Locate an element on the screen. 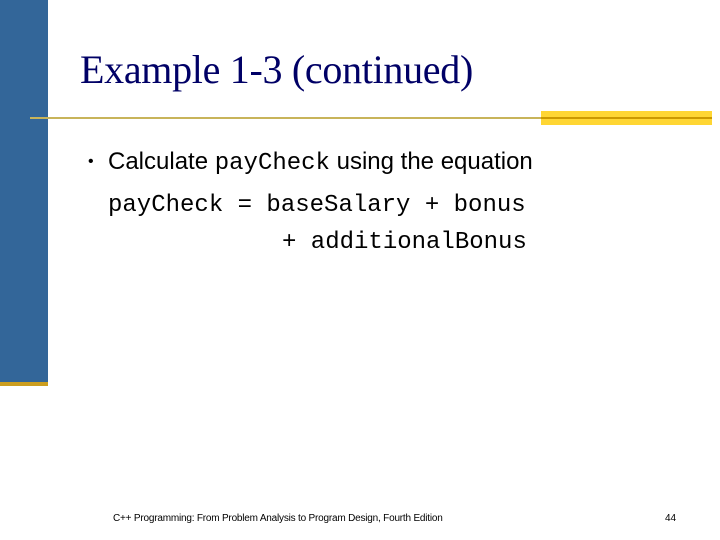 The height and width of the screenshot is (540, 720). code-line-1: payCheck = baseSalary + bonus is located at coordinates (317, 205).